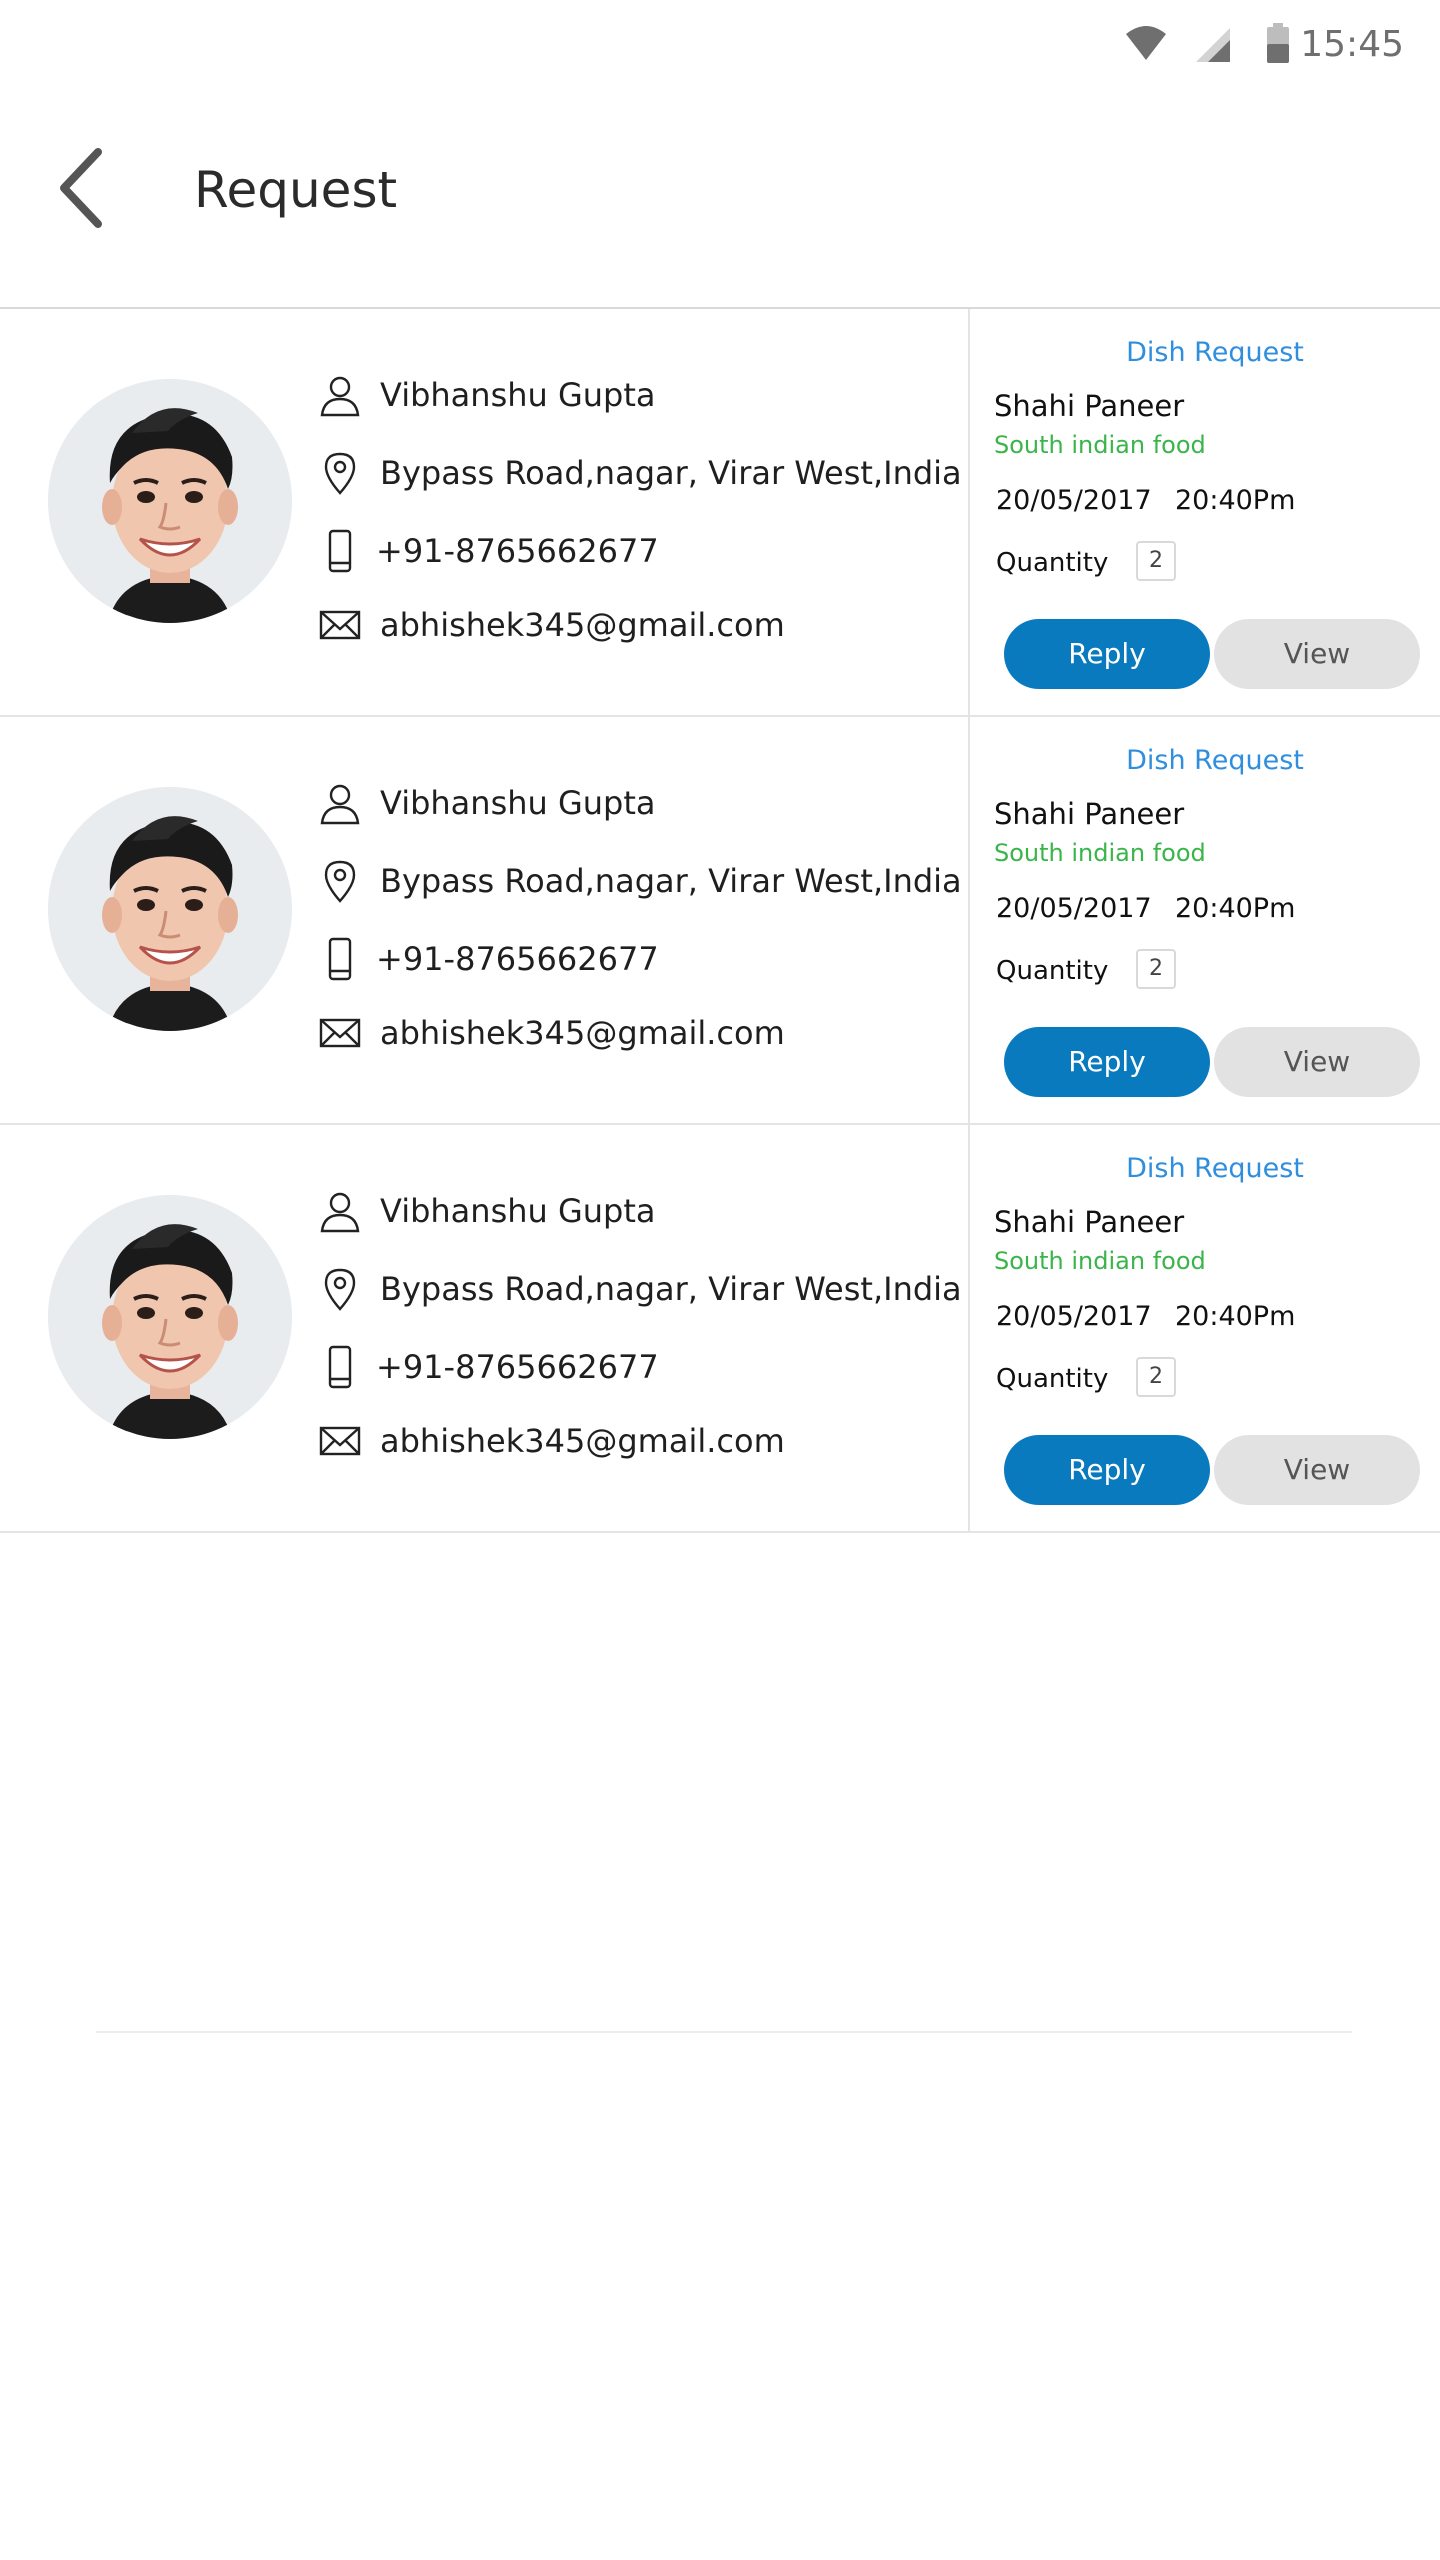 Image resolution: width=1440 pixels, height=2560 pixels. Describe the element at coordinates (720, 45) in the screenshot. I see `status-bar: 15:45` at that location.